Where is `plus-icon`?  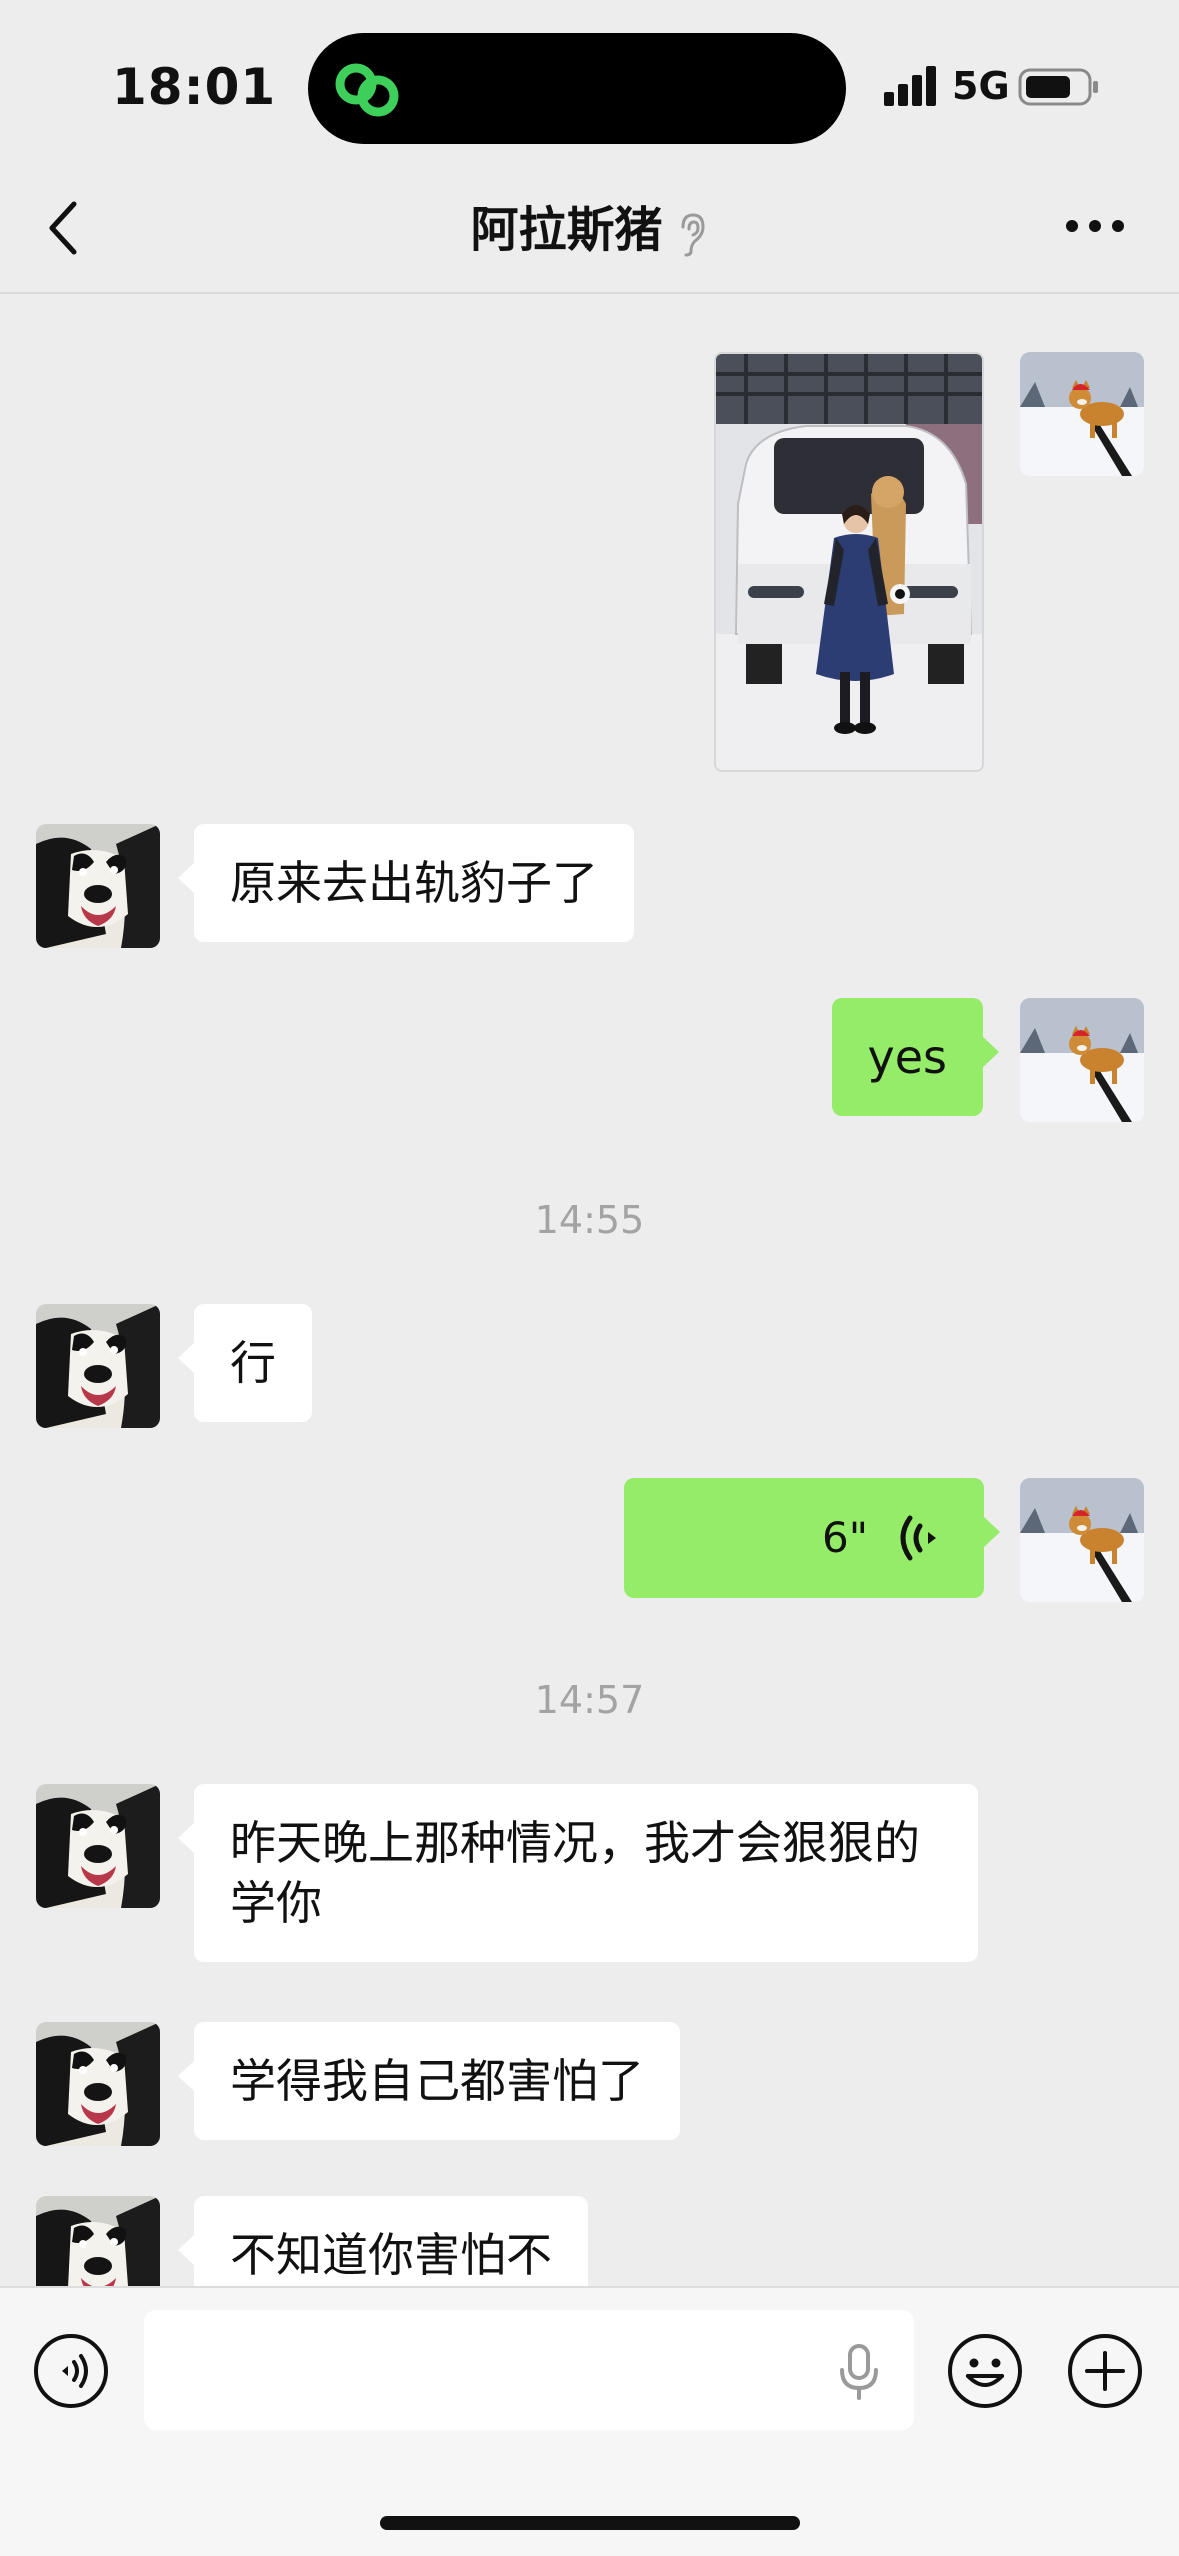 plus-icon is located at coordinates (1105, 2371).